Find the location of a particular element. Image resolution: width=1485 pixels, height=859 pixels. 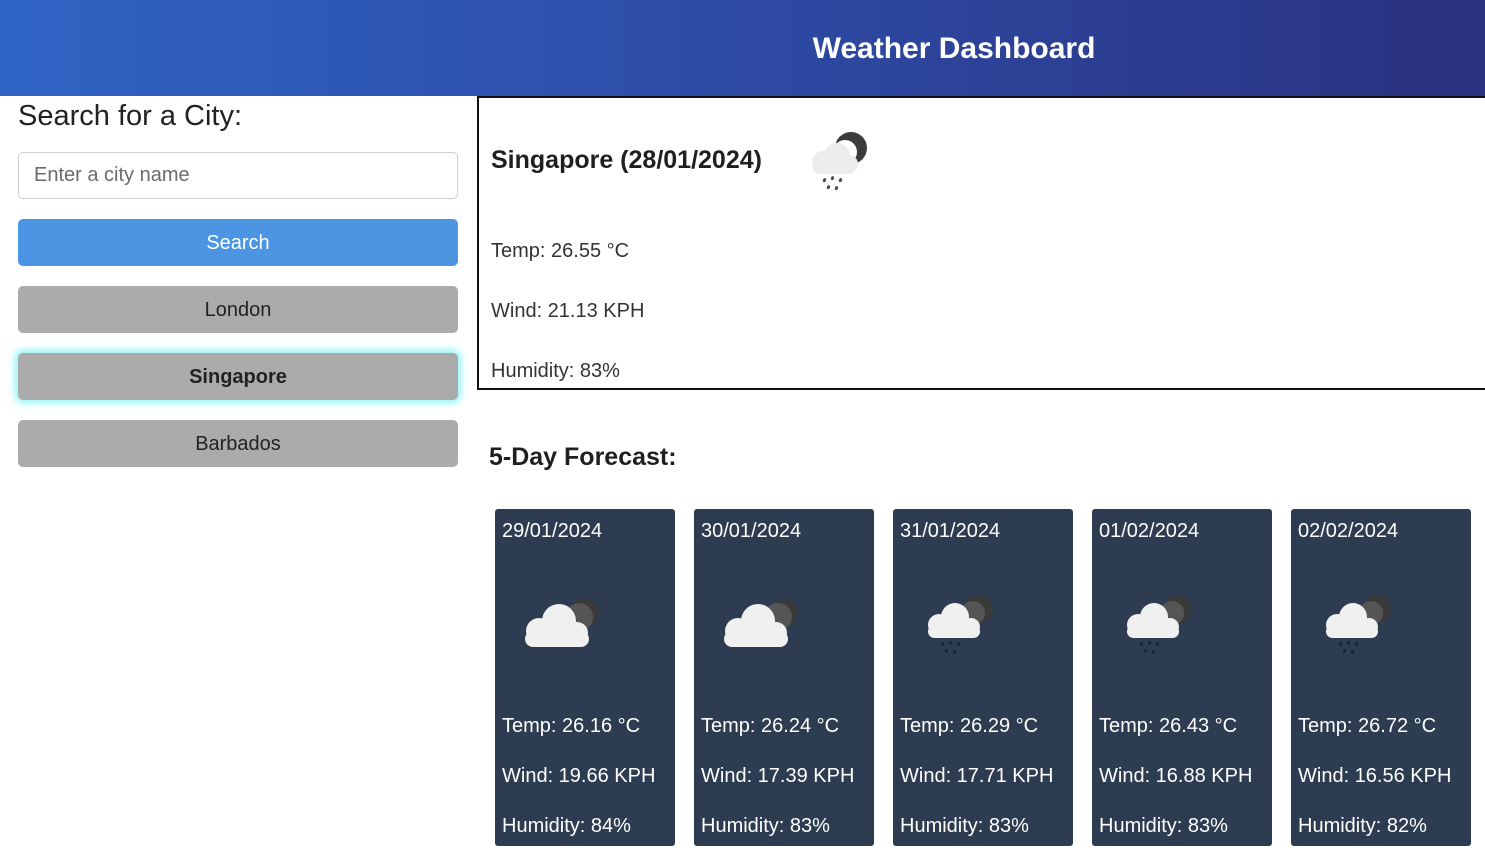

forecast-date: 01/02/2024 is located at coordinates (1149, 531).